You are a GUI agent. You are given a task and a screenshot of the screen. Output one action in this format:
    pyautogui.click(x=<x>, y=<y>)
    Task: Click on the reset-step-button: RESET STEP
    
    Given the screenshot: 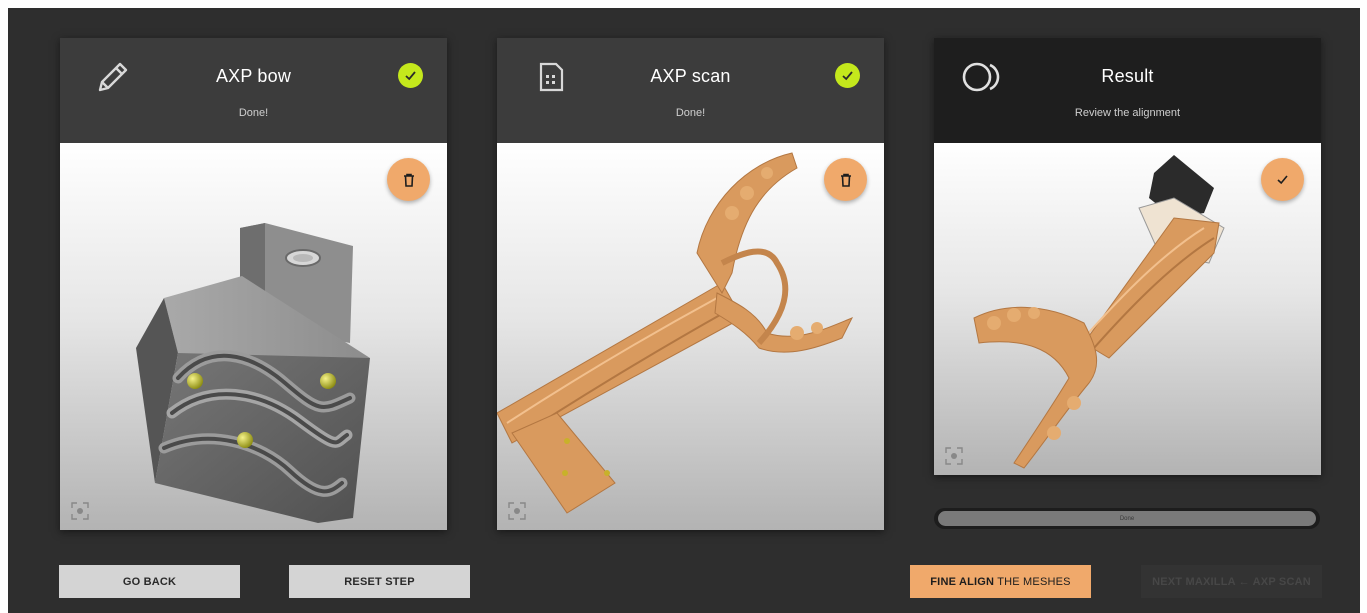 What is the action you would take?
    pyautogui.click(x=379, y=581)
    